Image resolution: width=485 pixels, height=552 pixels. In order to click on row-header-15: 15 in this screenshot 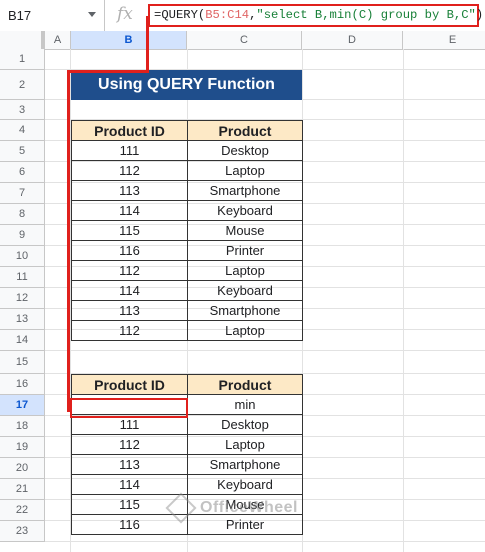, I will do `click(22, 362)`.